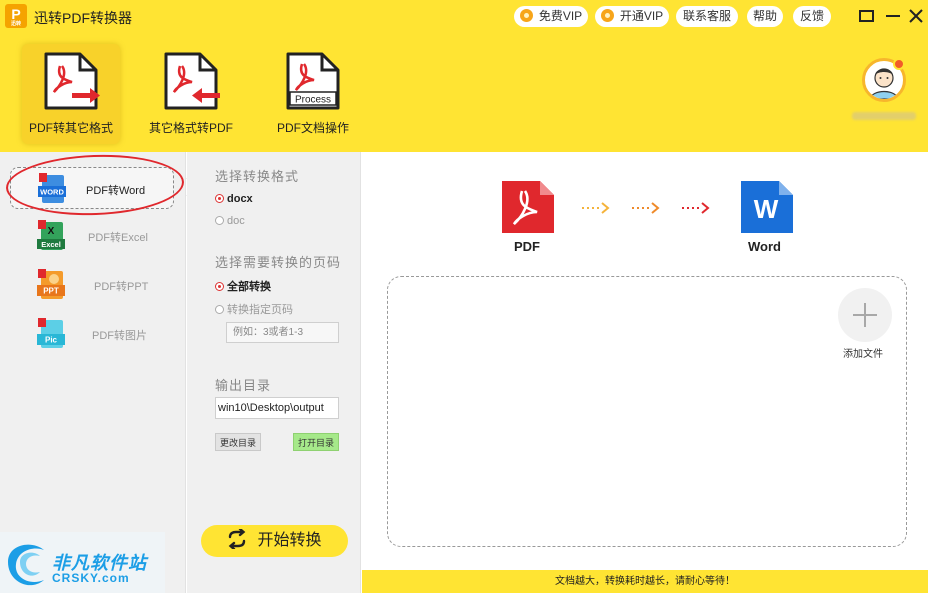  Describe the element at coordinates (893, 16) in the screenshot. I see `minimize-icon` at that location.